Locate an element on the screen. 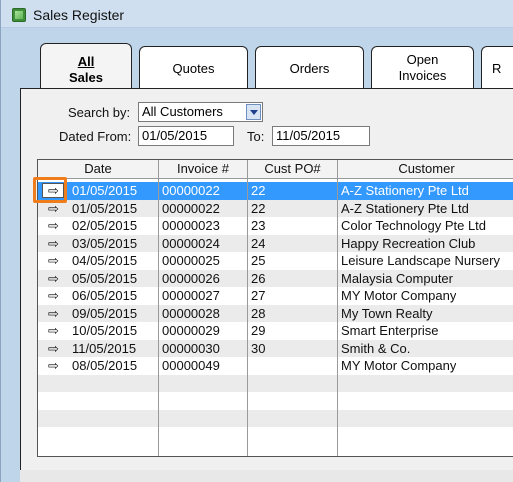 Image resolution: width=513 pixels, height=482 pixels. cell-cust-po: 30 is located at coordinates (258, 348).